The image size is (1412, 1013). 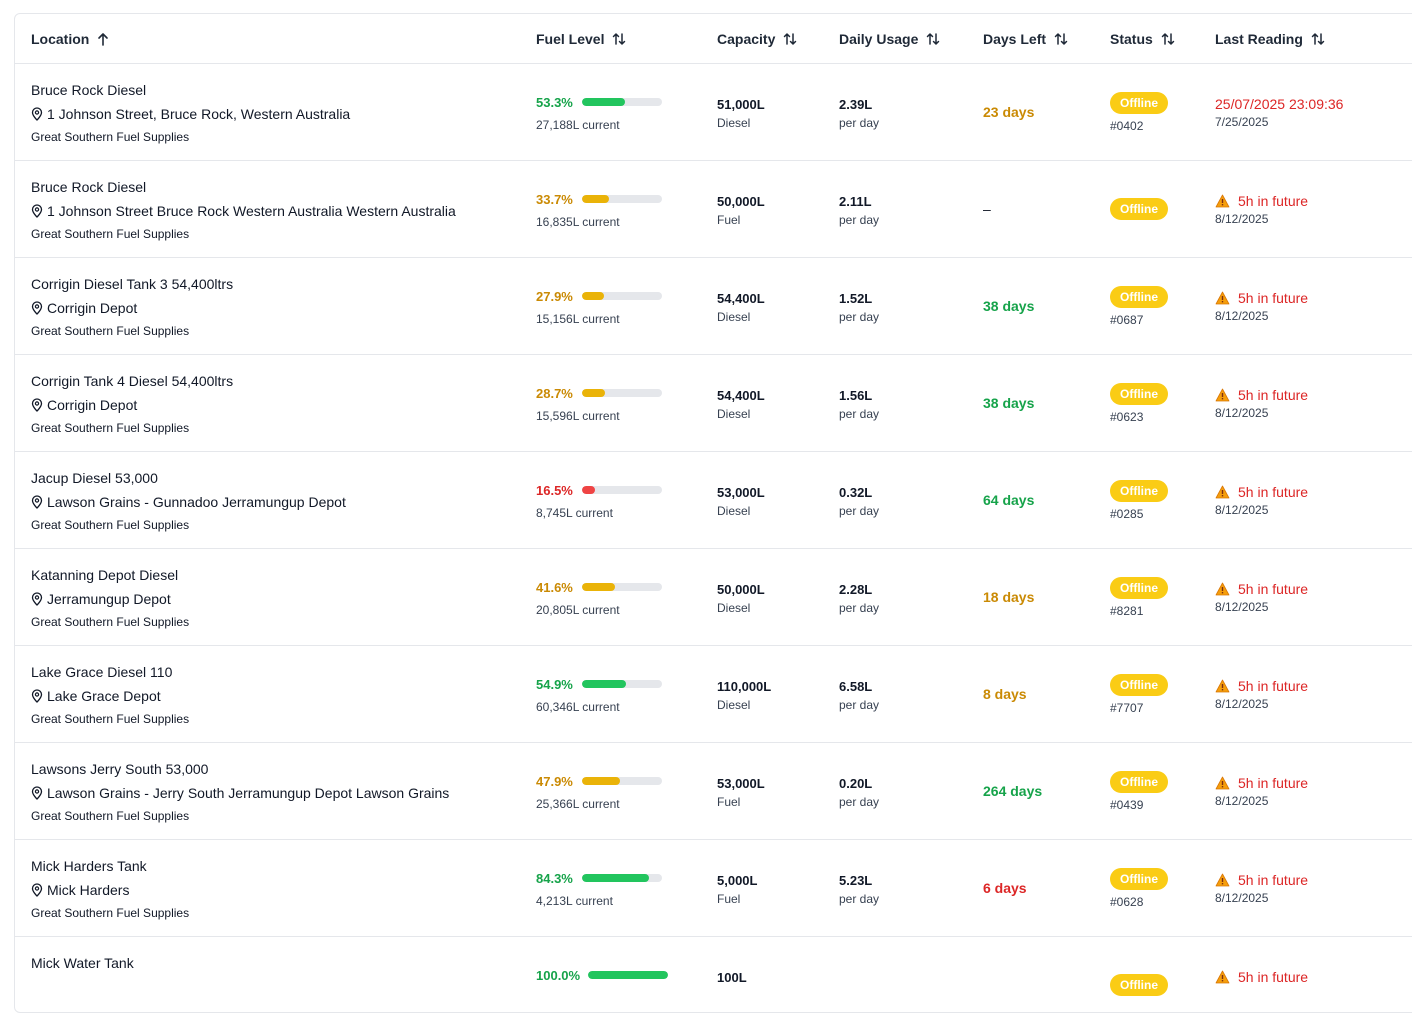 I want to click on column-header-daily-usage: Daily Usage, so click(x=889, y=39).